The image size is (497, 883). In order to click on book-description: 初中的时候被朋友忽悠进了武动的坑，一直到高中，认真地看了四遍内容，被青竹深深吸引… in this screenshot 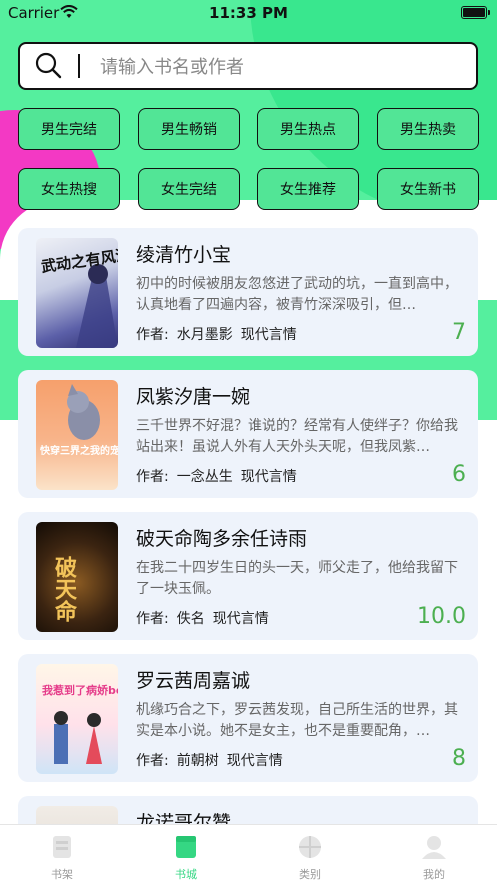, I will do `click(297, 294)`.